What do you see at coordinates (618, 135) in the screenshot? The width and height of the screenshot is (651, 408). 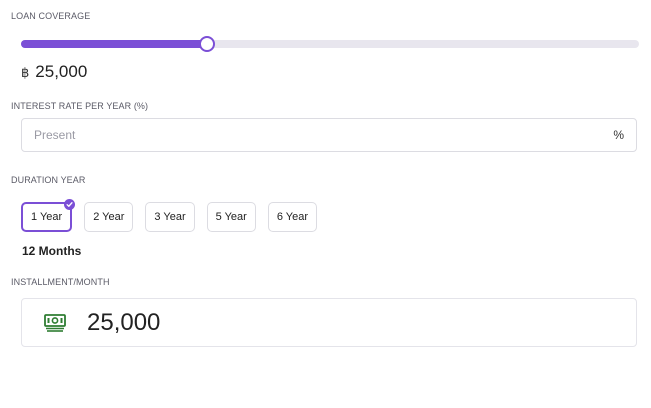 I see `percent-suffix: %` at bounding box center [618, 135].